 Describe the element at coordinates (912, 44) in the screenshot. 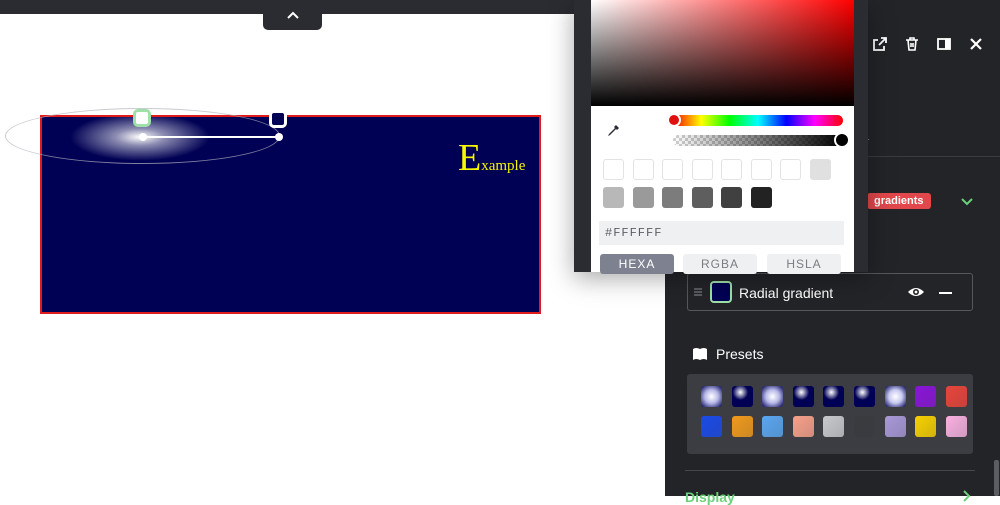

I see `trash-icon` at that location.